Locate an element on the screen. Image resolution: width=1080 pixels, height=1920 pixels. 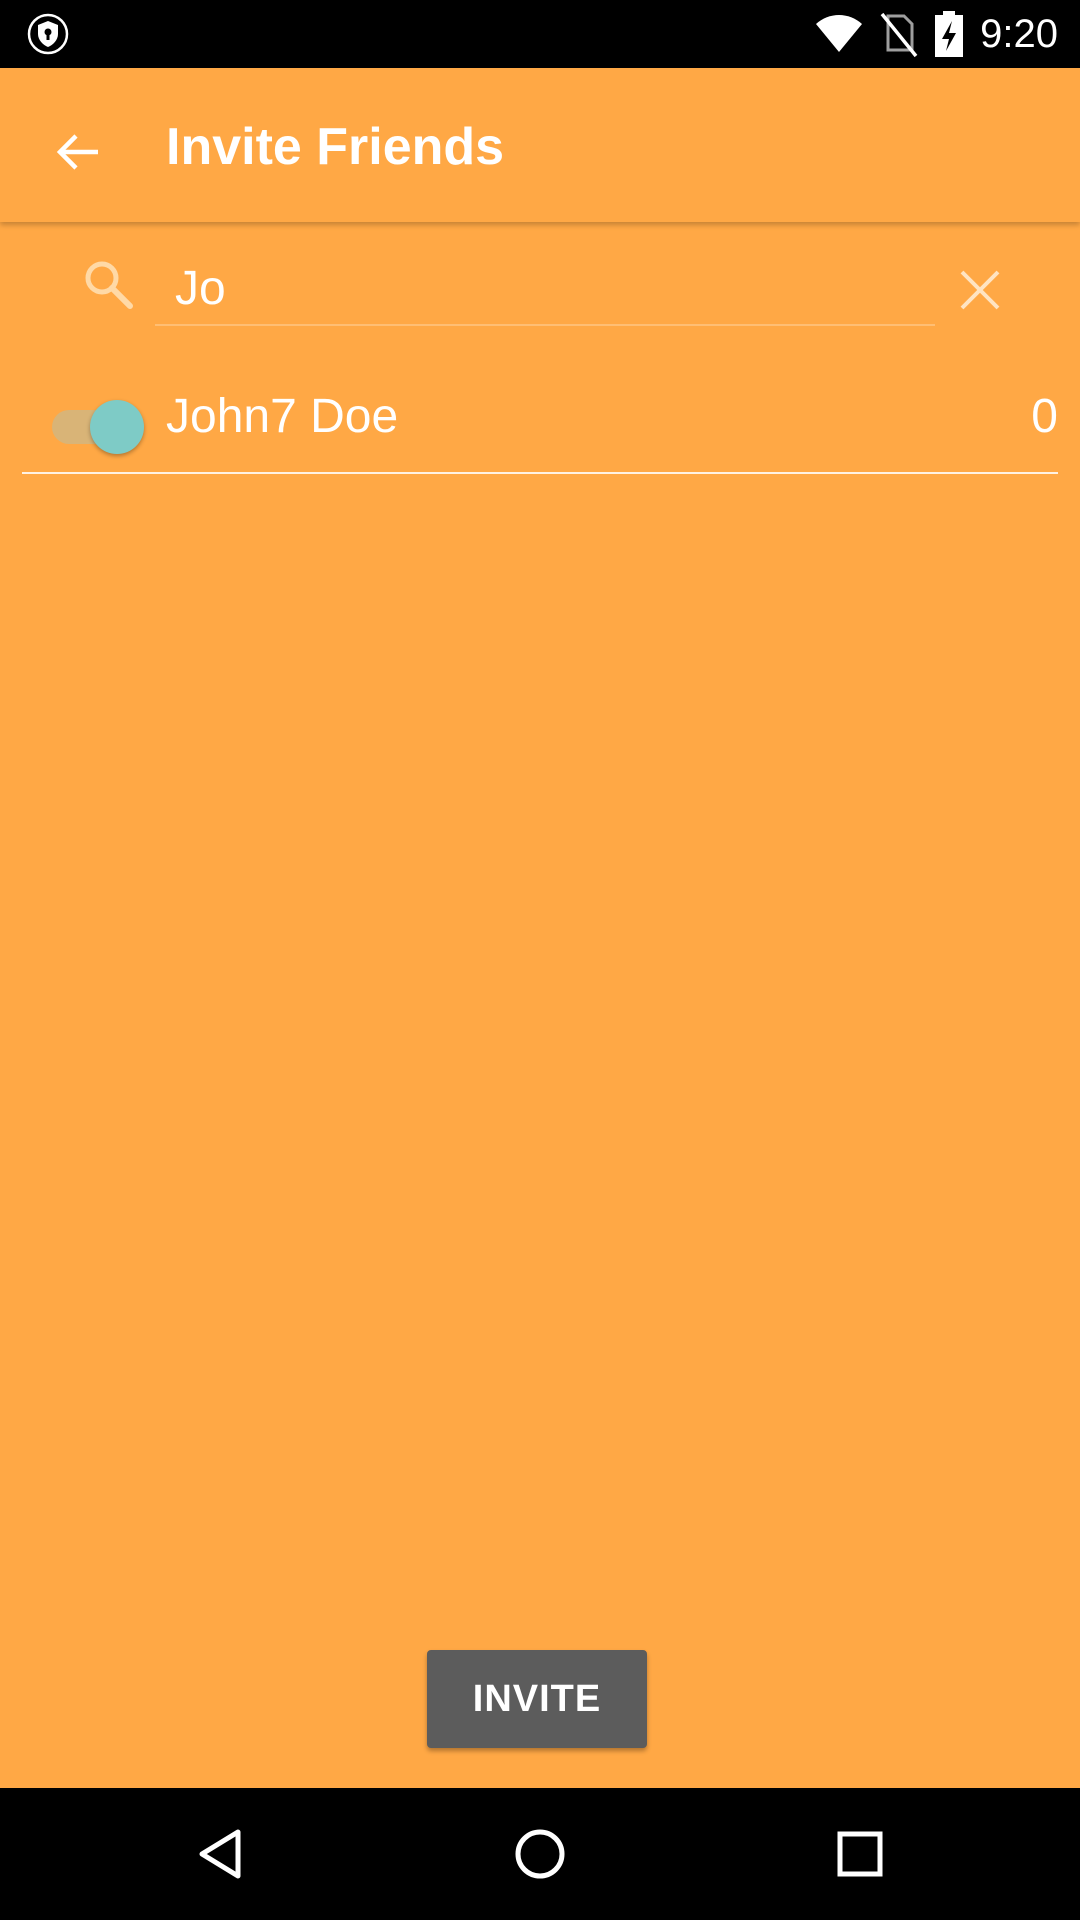
nav-back-button is located at coordinates (220, 1854).